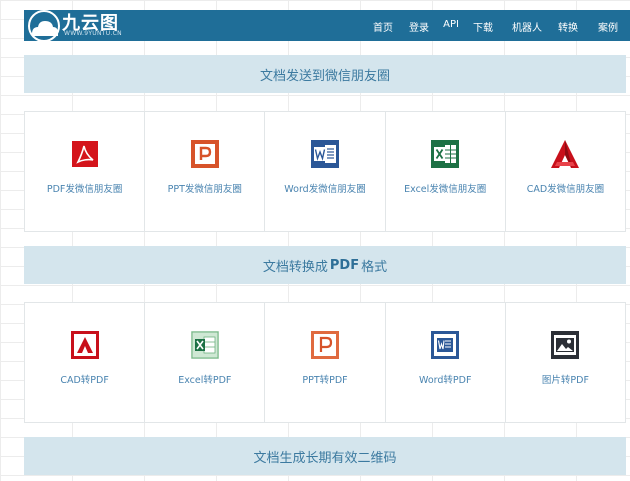  I want to click on nav-cases: 案例, so click(608, 26).